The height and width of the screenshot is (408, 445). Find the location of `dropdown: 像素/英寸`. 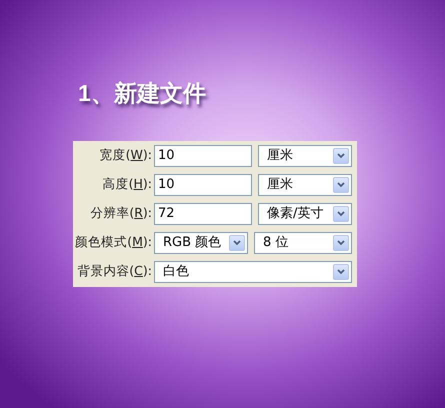

dropdown: 像素/英寸 is located at coordinates (305, 213).